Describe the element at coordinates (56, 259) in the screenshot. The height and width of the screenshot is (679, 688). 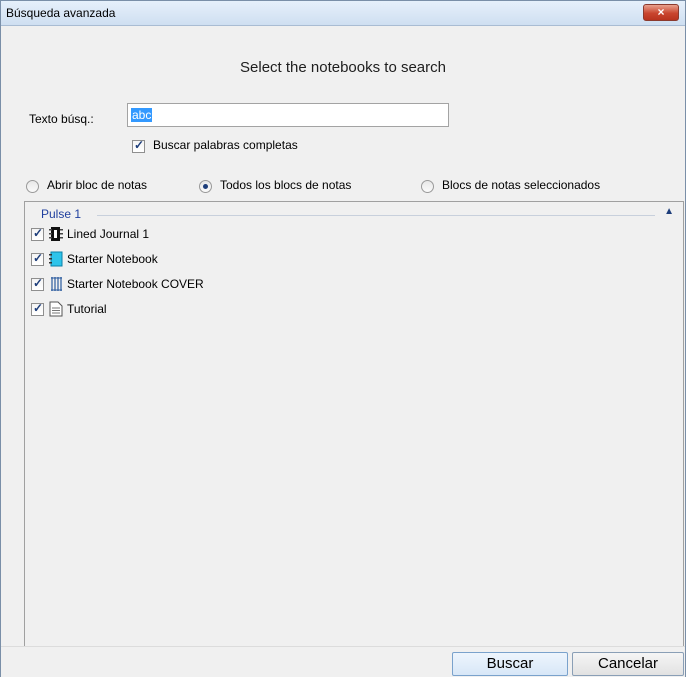
I see `starter-notebook-icon` at that location.